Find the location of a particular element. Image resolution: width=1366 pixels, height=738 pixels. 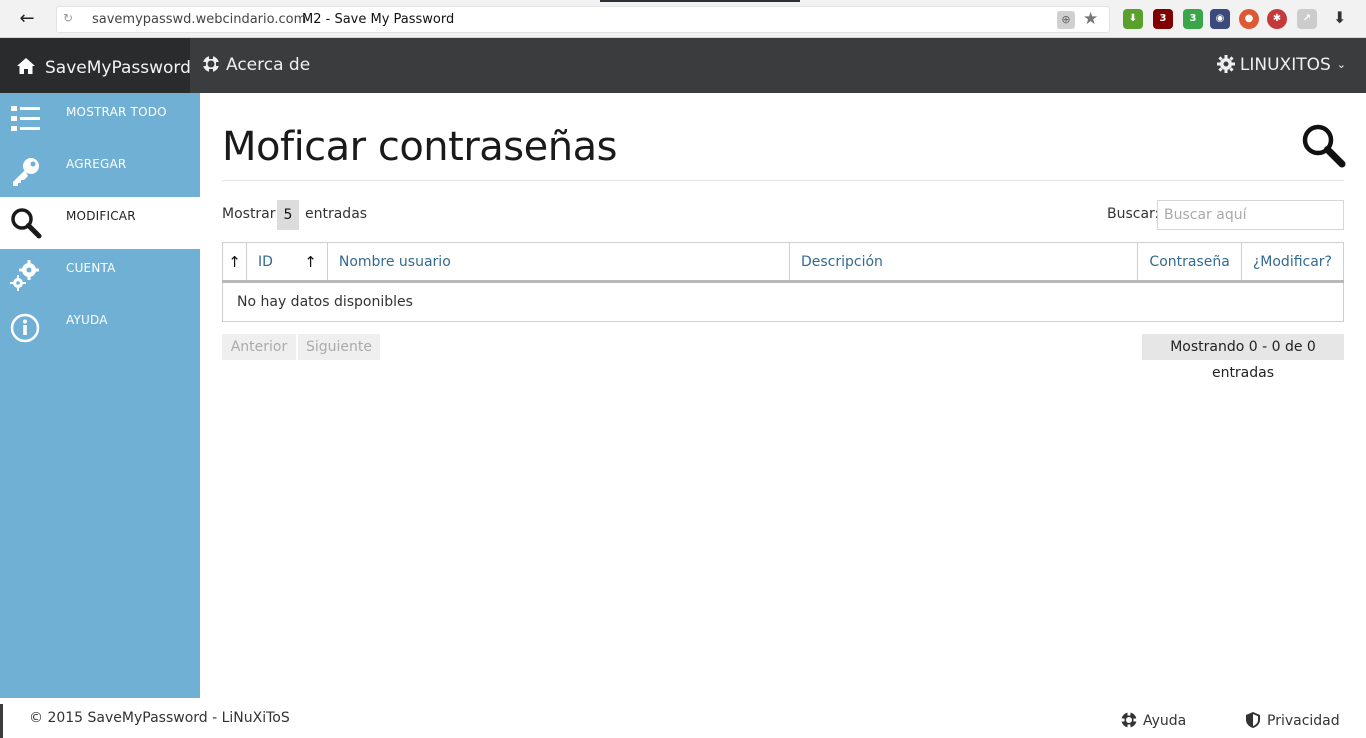

bookmark-star-icon: ★ is located at coordinates (1090, 19).